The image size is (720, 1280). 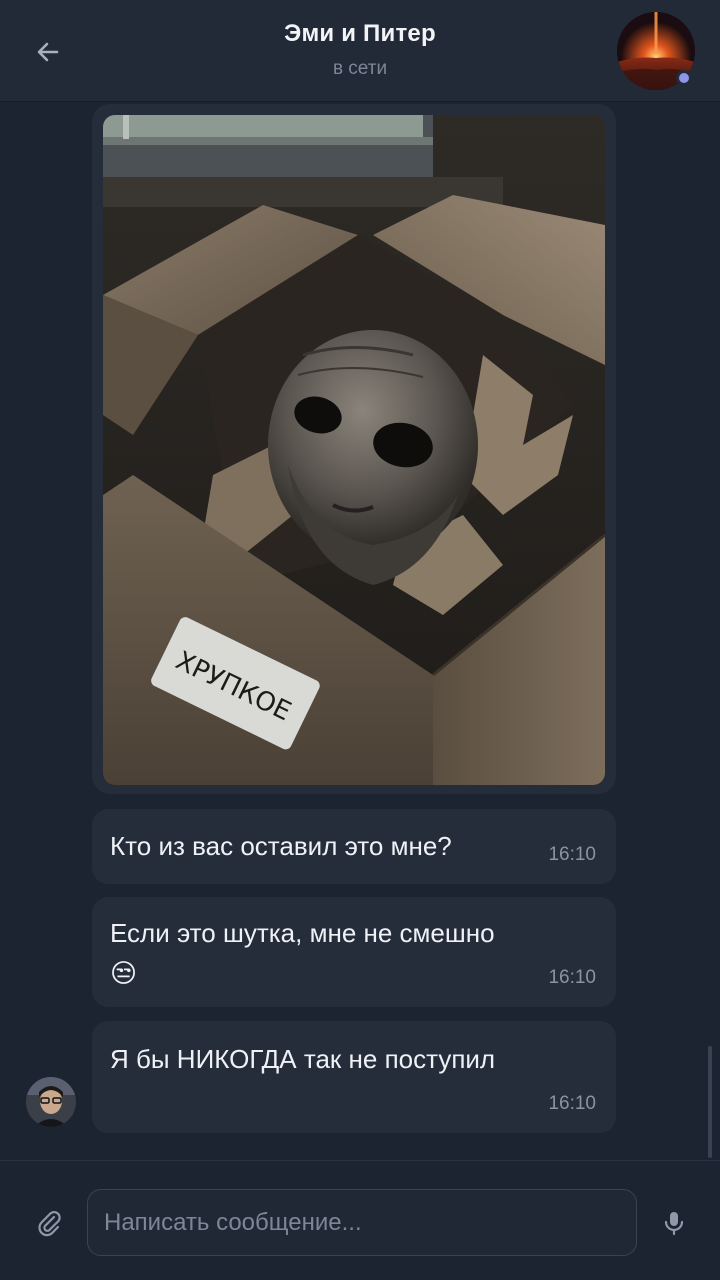 I want to click on paperclip-icon, so click(x=49, y=1224).